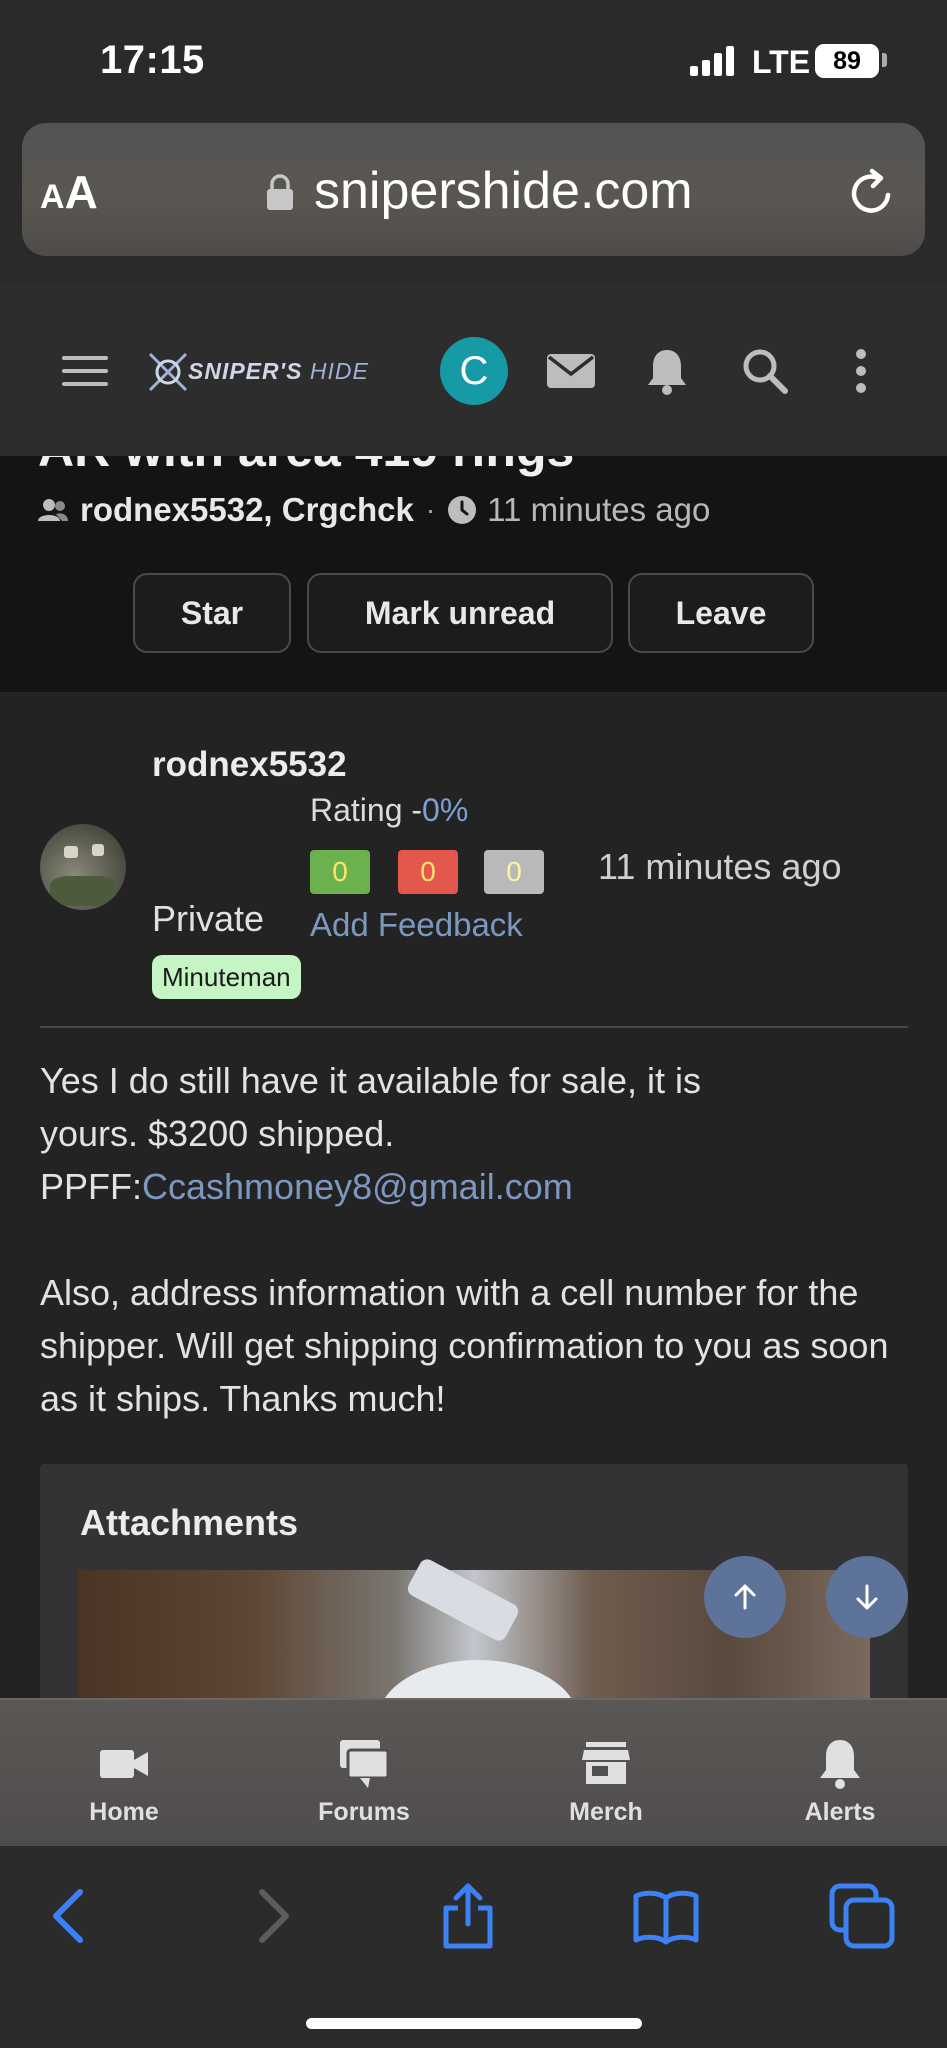 The image size is (947, 2048). I want to click on logo-text: SNIPER'S HIDE, so click(278, 371).